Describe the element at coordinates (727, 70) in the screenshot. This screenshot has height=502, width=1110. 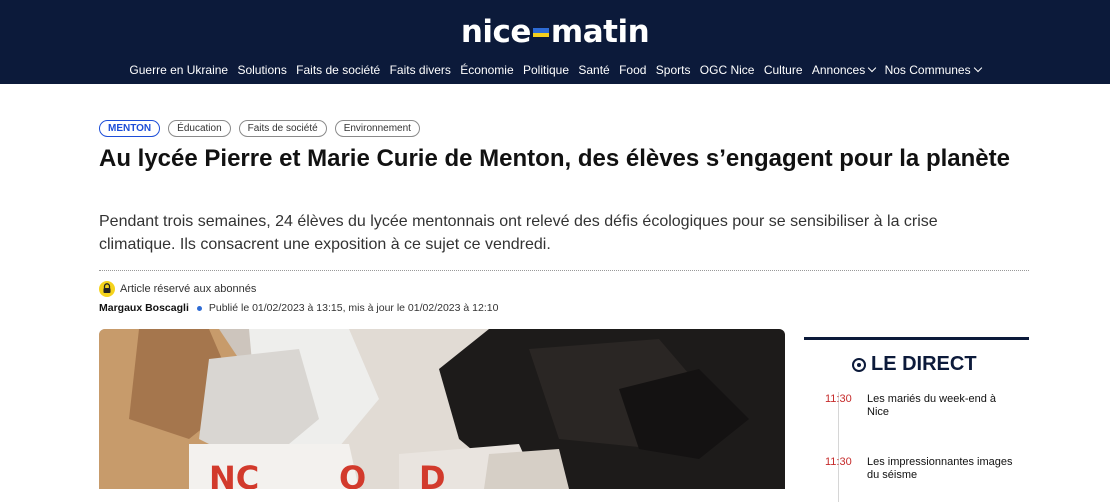
I see `nav-item-ogc-nice: OGC Nice` at that location.